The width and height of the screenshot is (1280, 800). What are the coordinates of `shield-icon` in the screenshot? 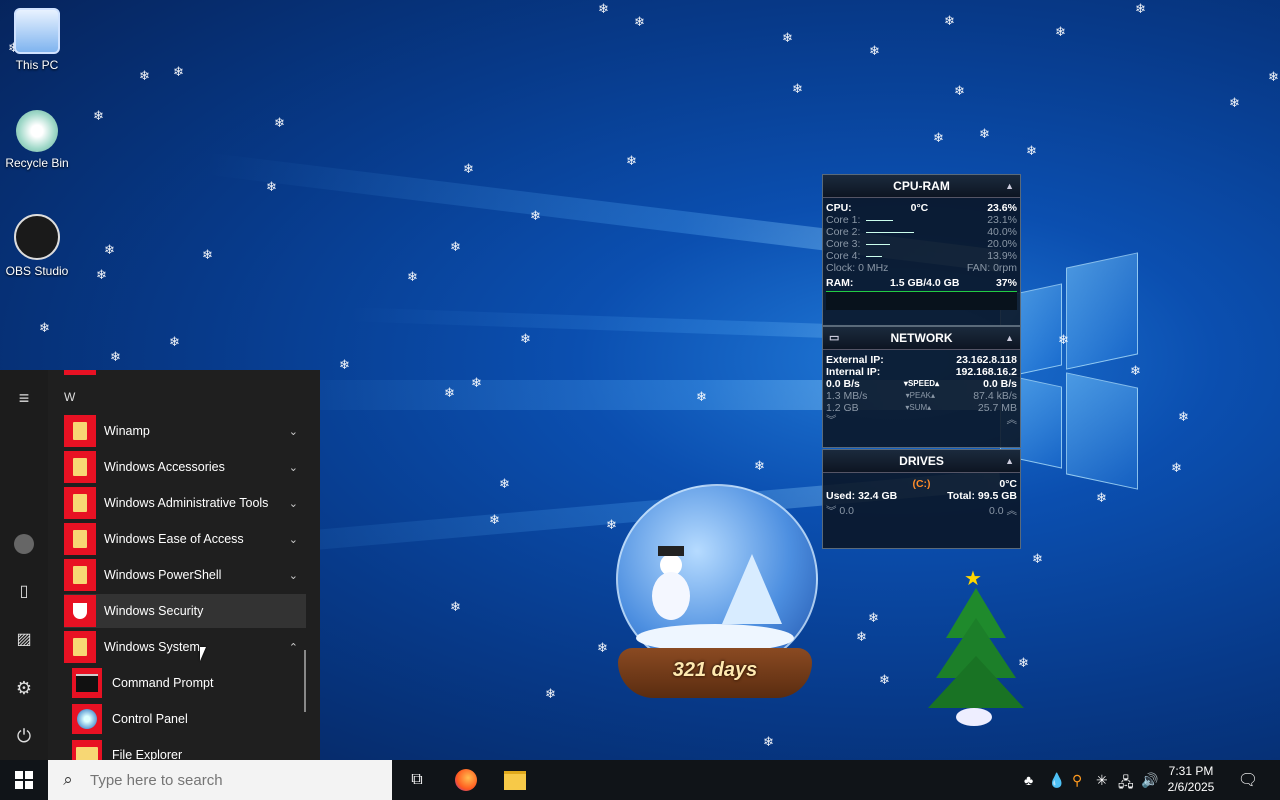 It's located at (80, 611).